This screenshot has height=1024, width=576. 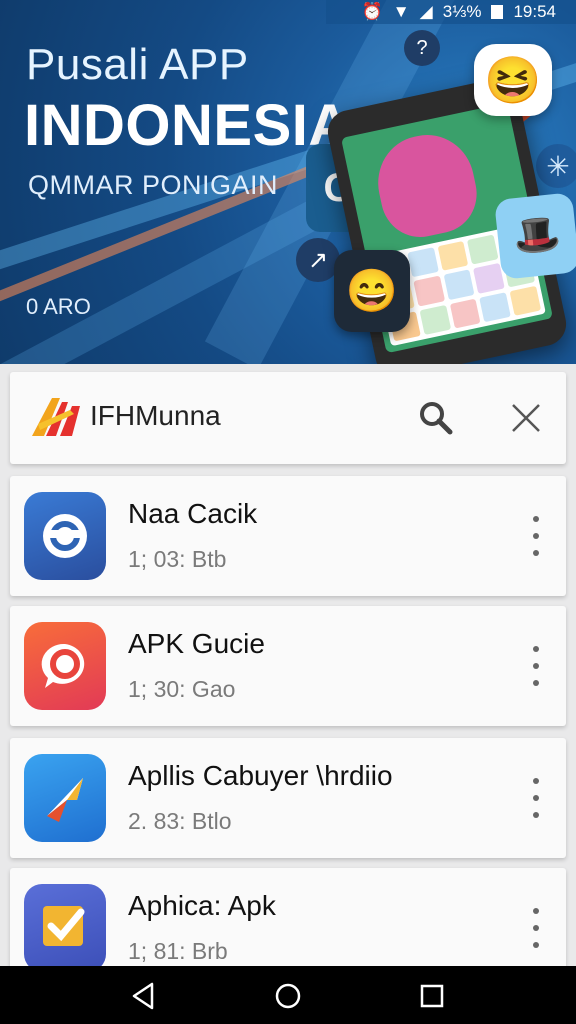 What do you see at coordinates (193, 513) in the screenshot?
I see `app-name: Naa Cacik` at bounding box center [193, 513].